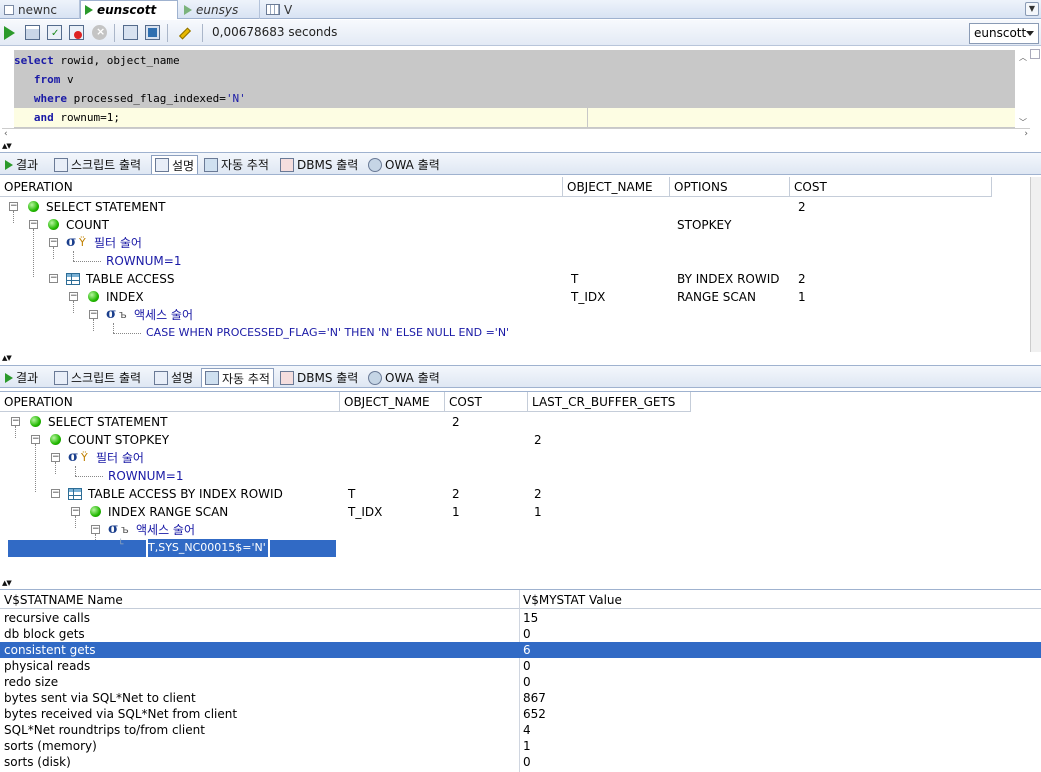 This screenshot has height=772, width=1041. Describe the element at coordinates (63, 600) in the screenshot. I see `column-header-statname: V$STATNAME Name` at that location.